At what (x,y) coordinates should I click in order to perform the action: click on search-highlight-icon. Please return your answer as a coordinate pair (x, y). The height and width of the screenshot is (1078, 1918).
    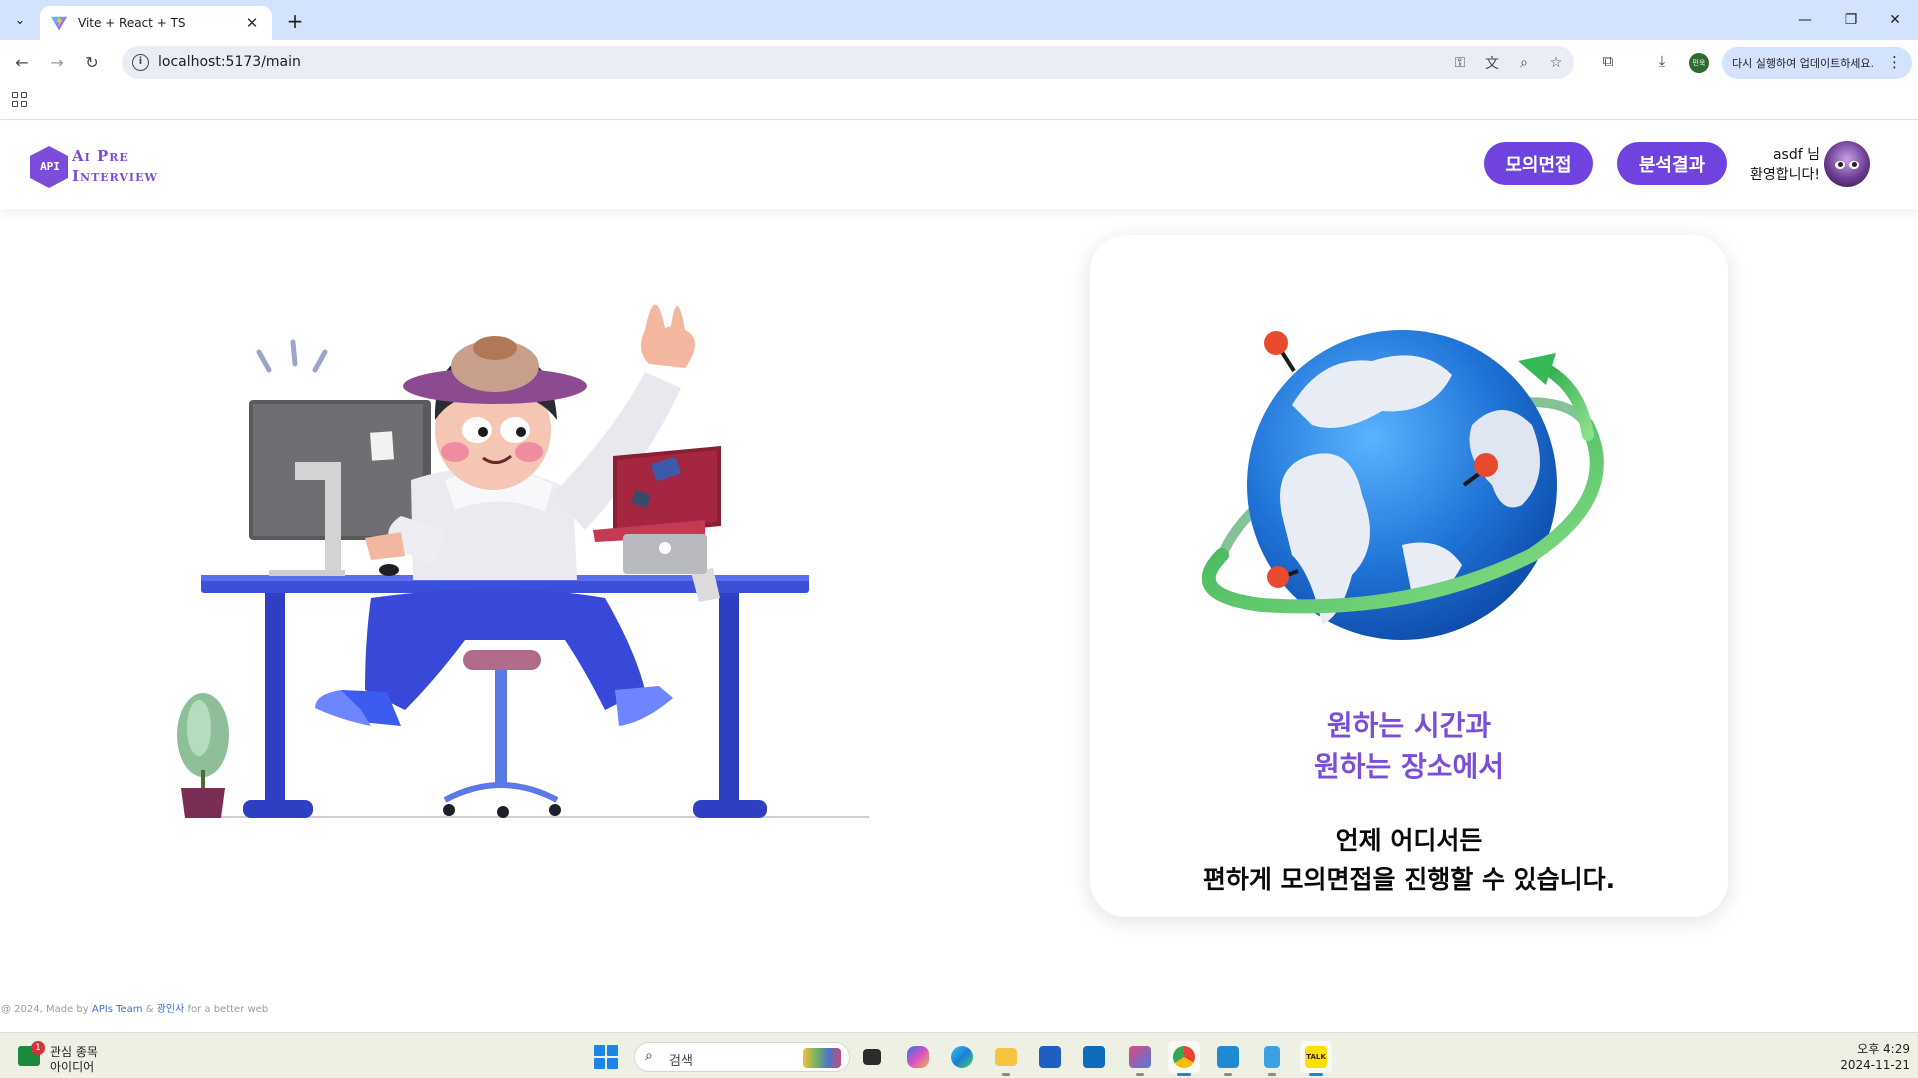
    Looking at the image, I should click on (822, 1058).